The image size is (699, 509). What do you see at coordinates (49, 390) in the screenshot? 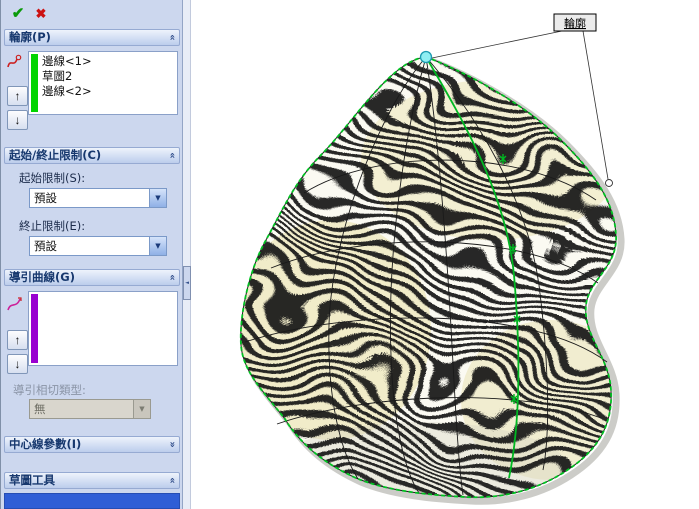
I see `guide-tangency-label: 導引相切類型:` at bounding box center [49, 390].